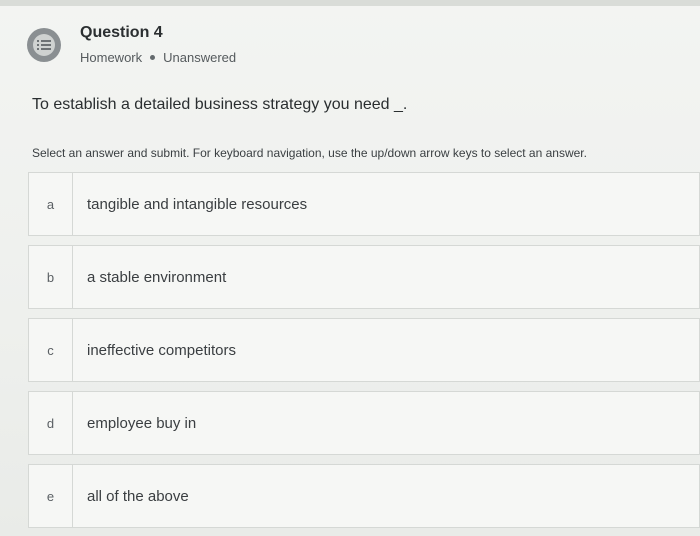  I want to click on question-meta: Homework Unanswered, so click(158, 57).